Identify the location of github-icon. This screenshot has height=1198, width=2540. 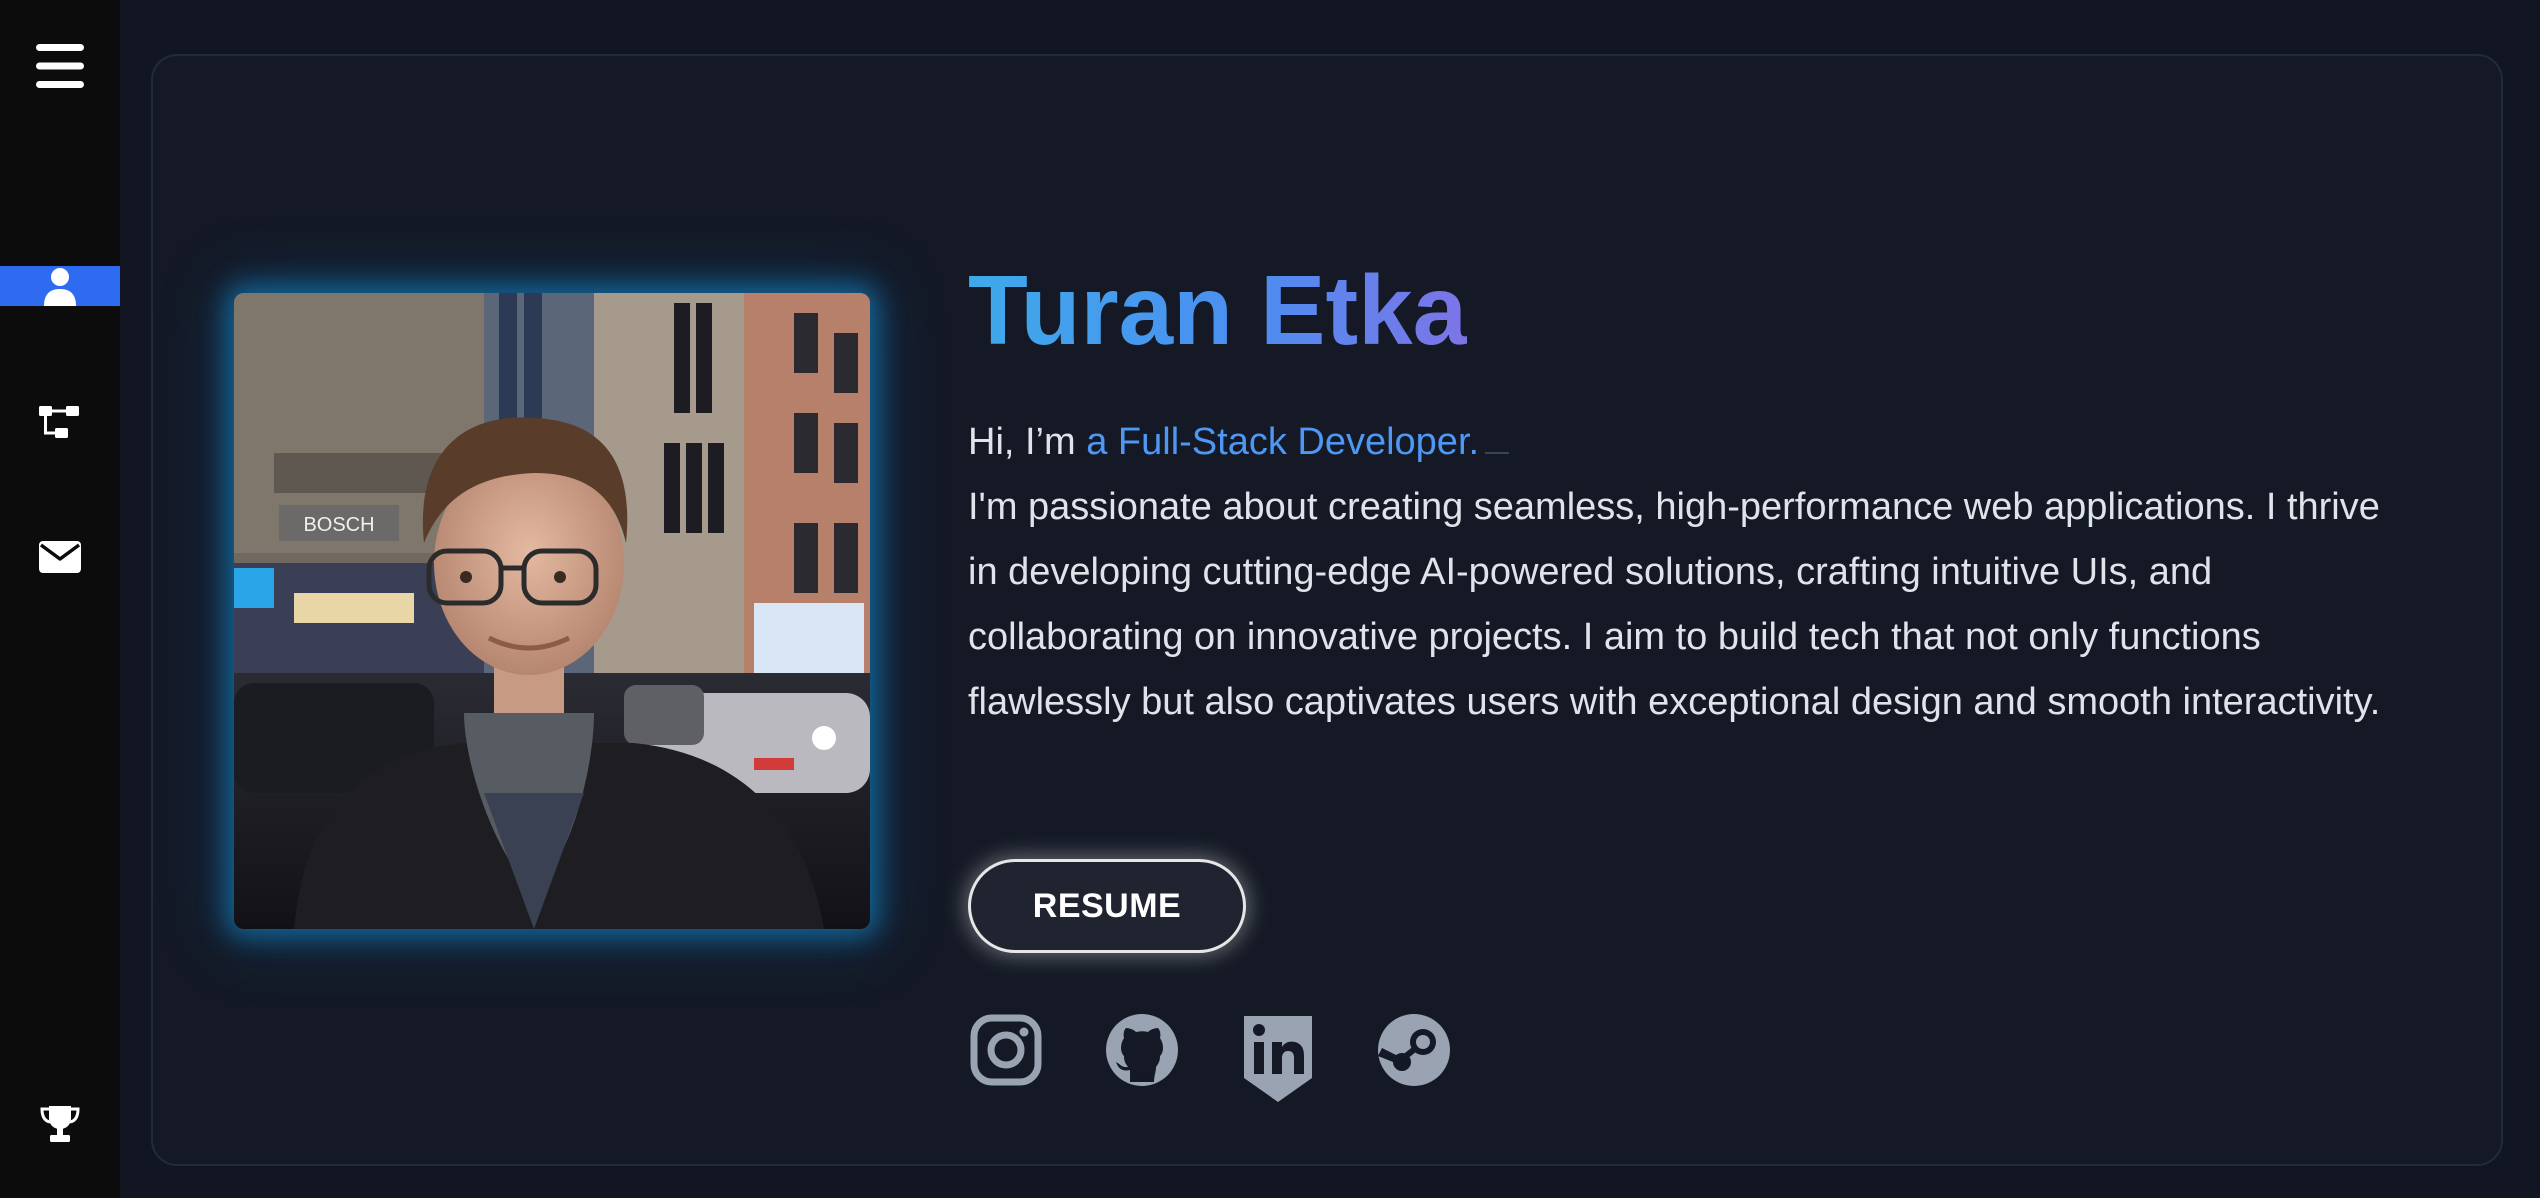
(1142, 1050).